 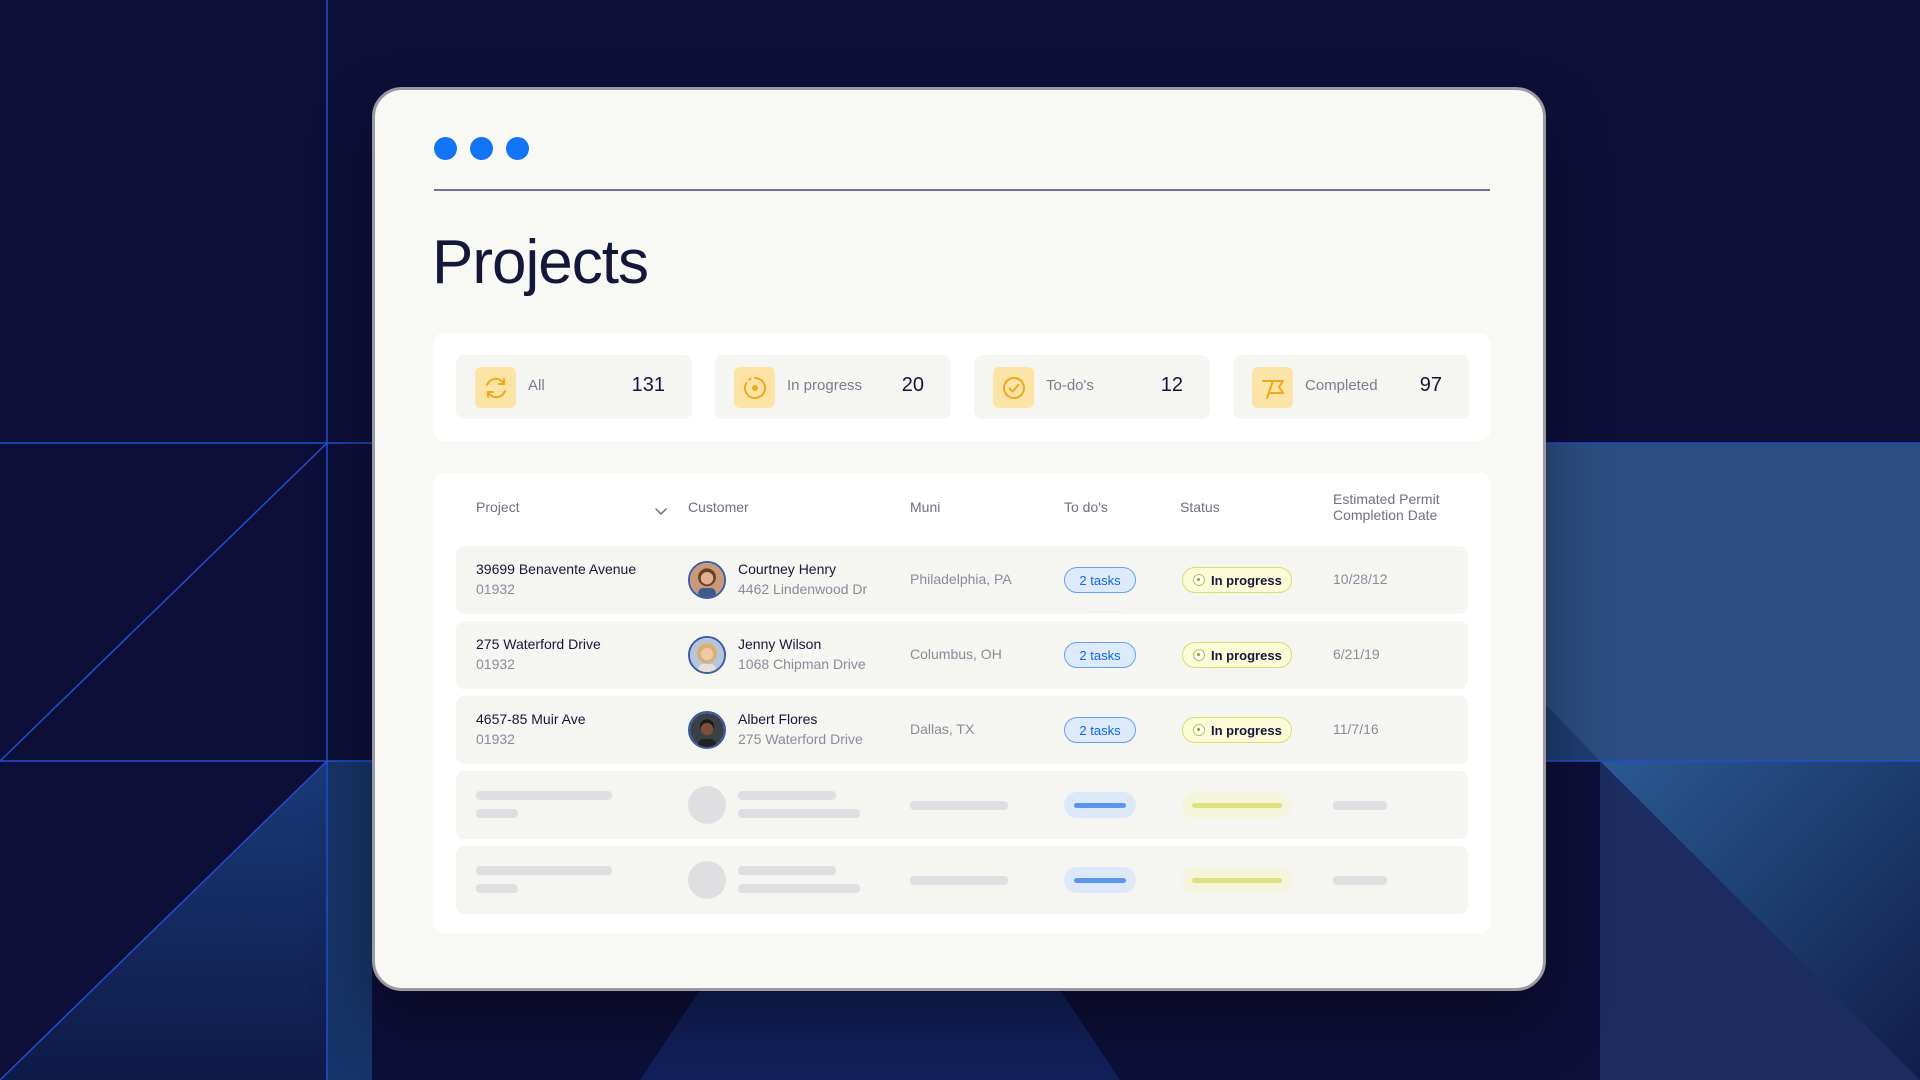 I want to click on stat-label: All, so click(x=536, y=385).